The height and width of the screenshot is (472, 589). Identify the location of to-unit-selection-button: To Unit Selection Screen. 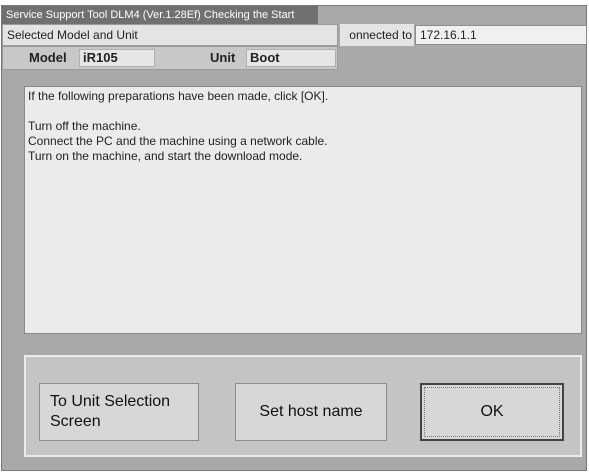
(119, 412).